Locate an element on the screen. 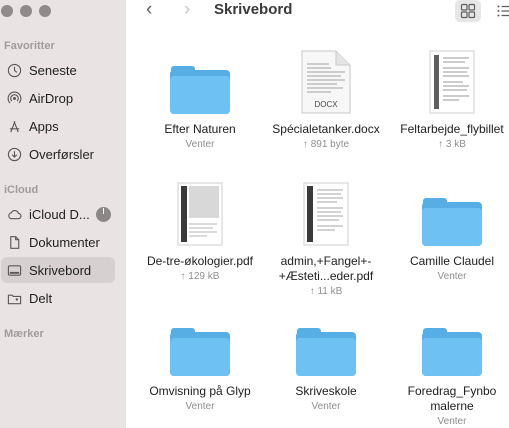  toolbar: ‹ › Skrivebord is located at coordinates (317, 11).